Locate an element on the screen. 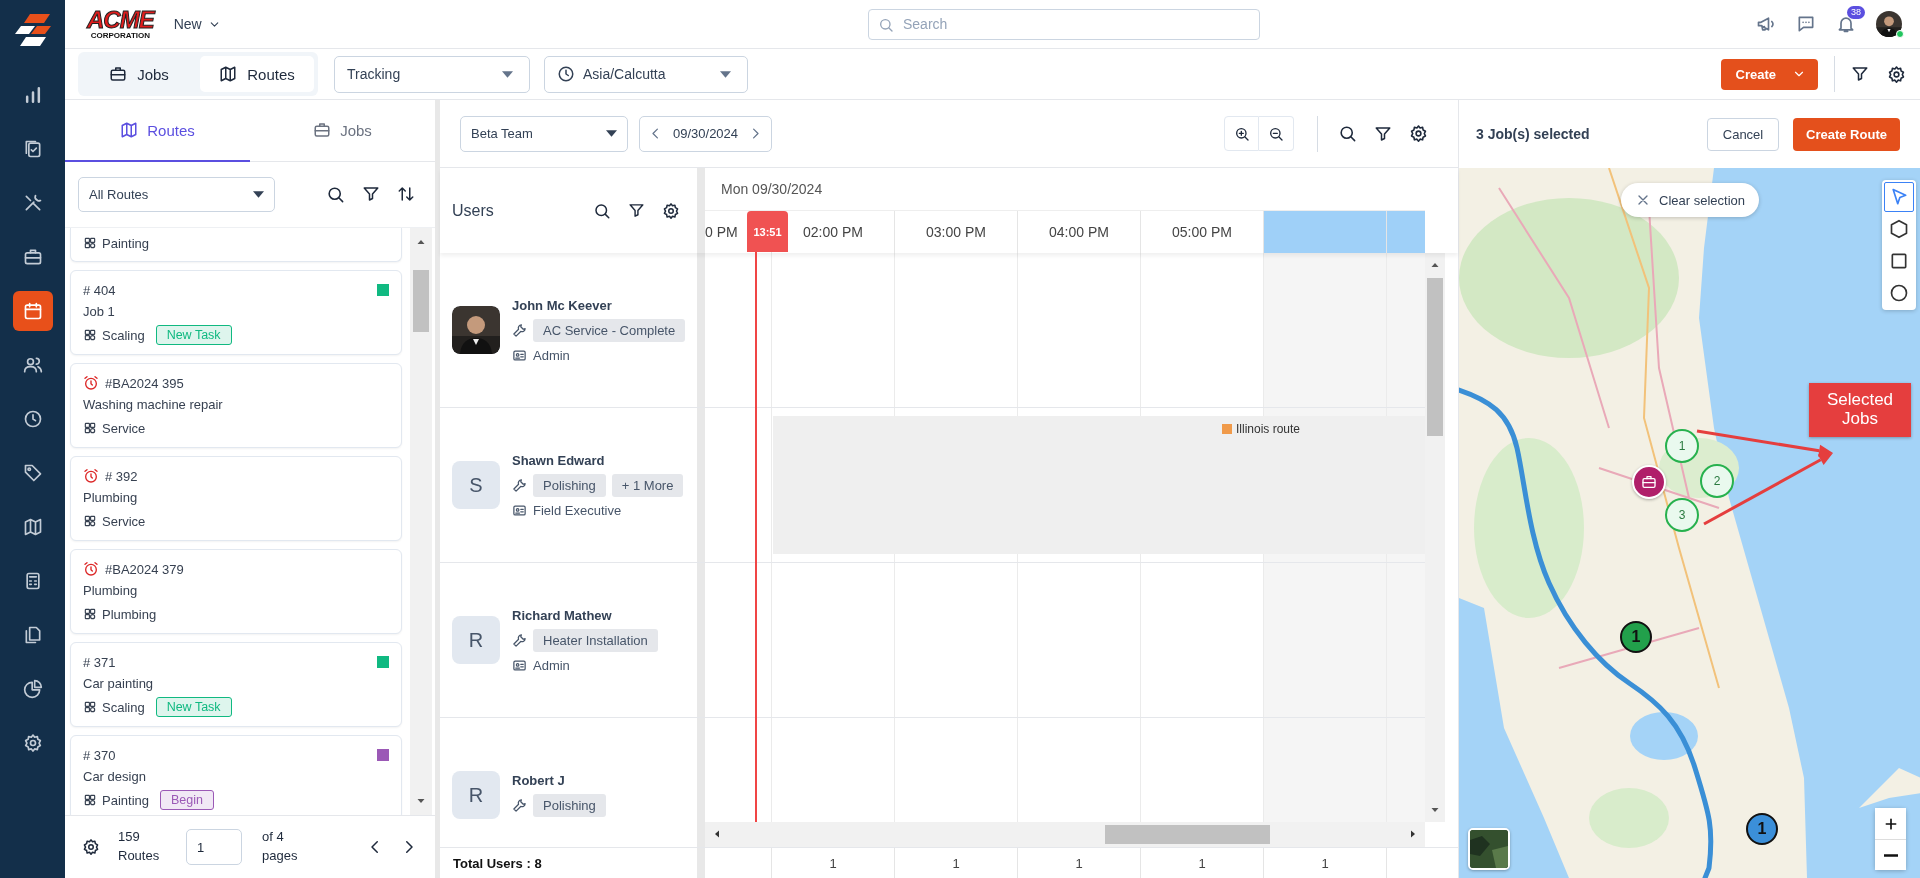 The width and height of the screenshot is (1920, 878). time-label: 04:00 PM is located at coordinates (1079, 232).